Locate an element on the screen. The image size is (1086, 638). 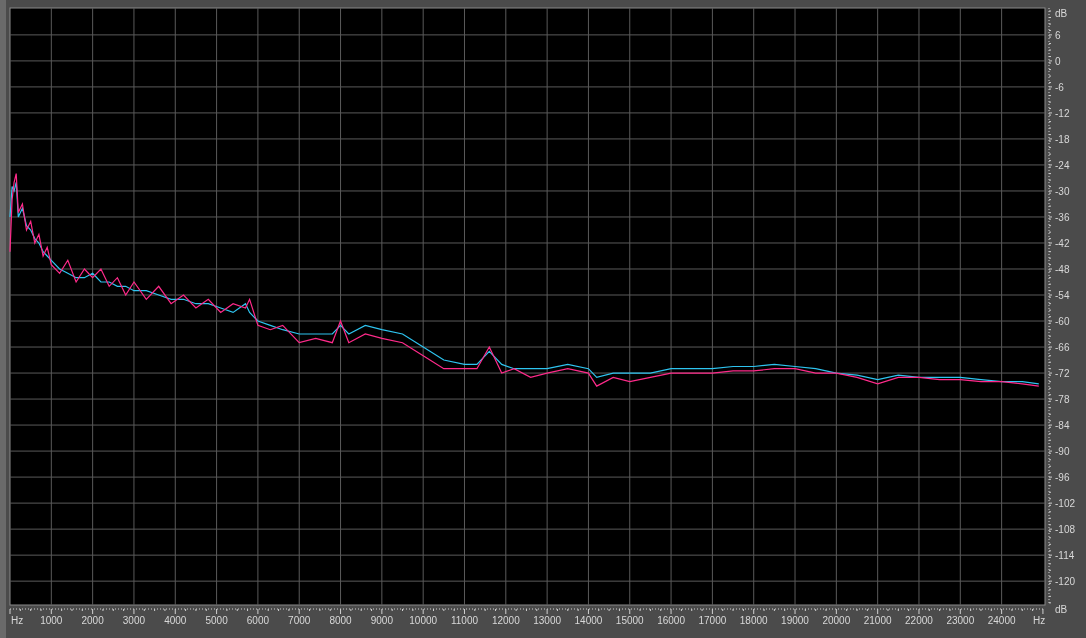
x-tick-label: 10000 is located at coordinates (423, 620).